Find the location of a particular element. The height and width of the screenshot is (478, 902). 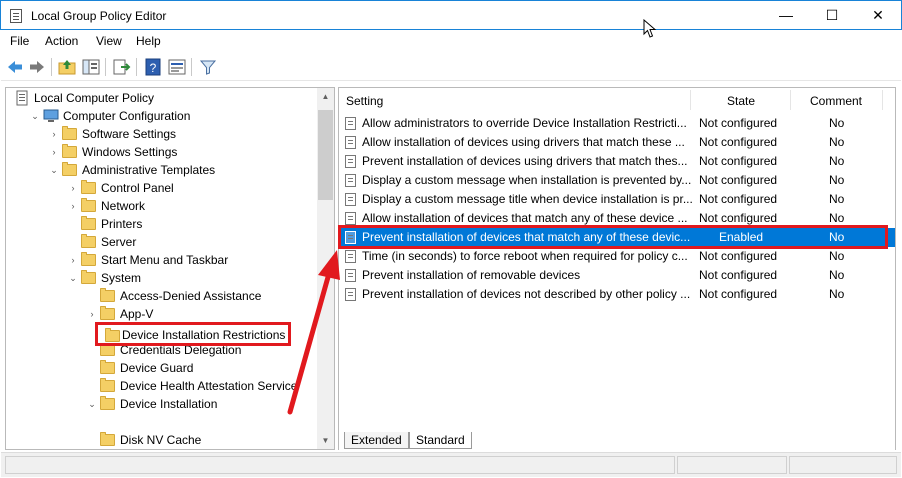

tree-item-label: Control Panel is located at coordinates (137, 188).